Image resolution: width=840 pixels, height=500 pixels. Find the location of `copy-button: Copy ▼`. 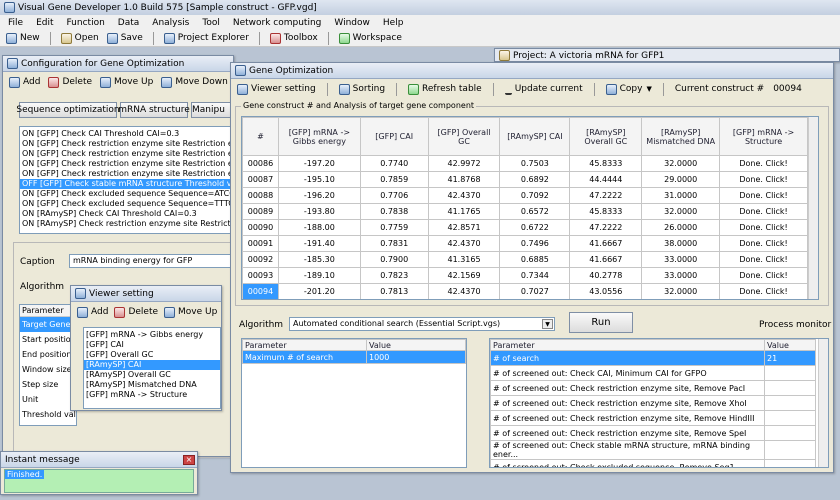

copy-button: Copy ▼ is located at coordinates (628, 89).